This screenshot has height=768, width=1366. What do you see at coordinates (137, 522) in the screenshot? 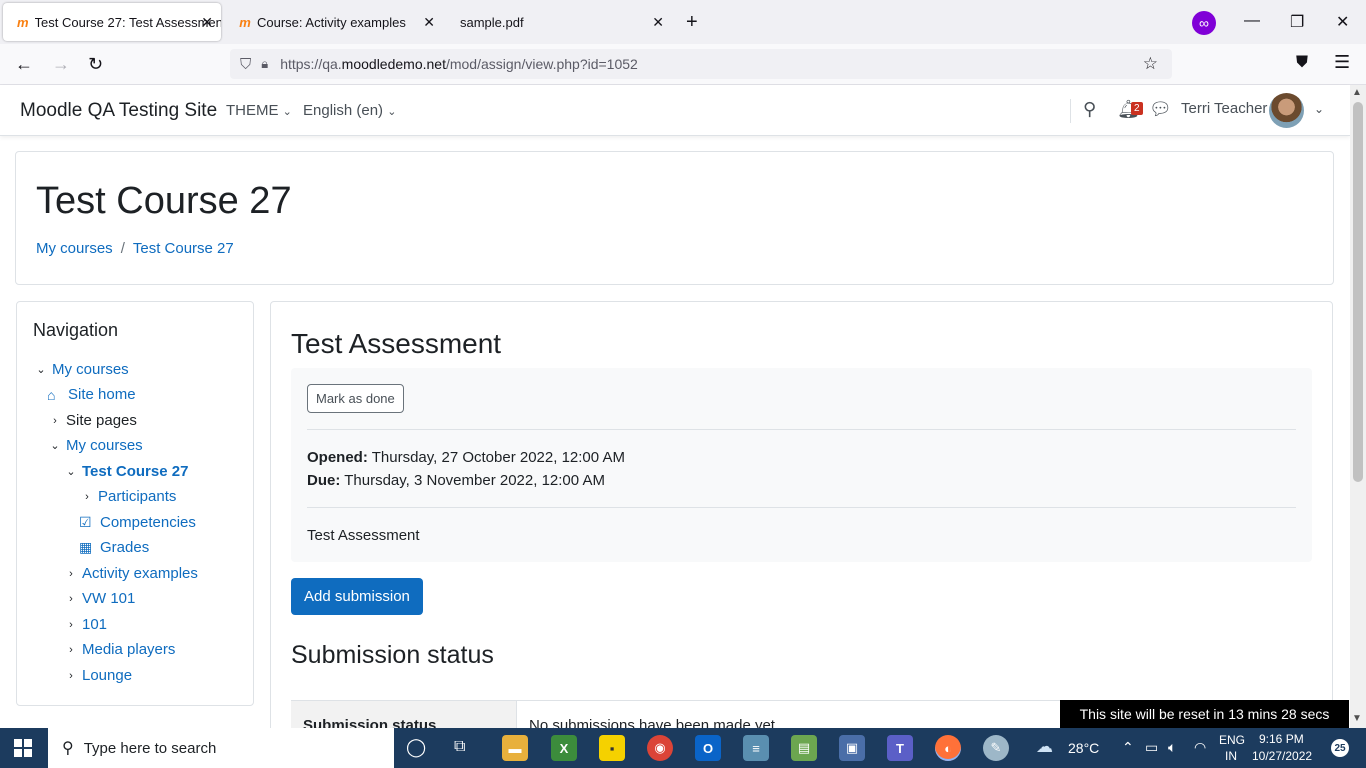
I see `nav-item-competencies: ☑ Competencies` at bounding box center [137, 522].